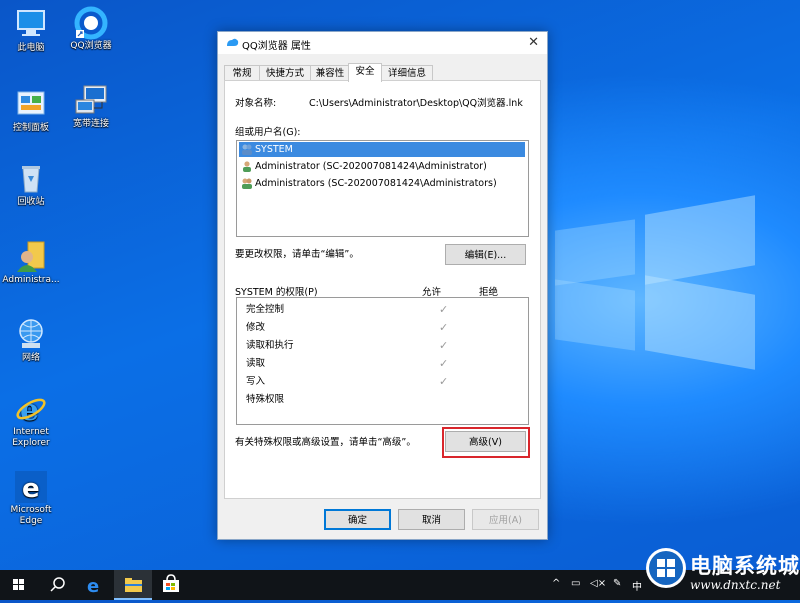  I want to click on desktop-icon-recycle-bin: 回收站, so click(31, 185).